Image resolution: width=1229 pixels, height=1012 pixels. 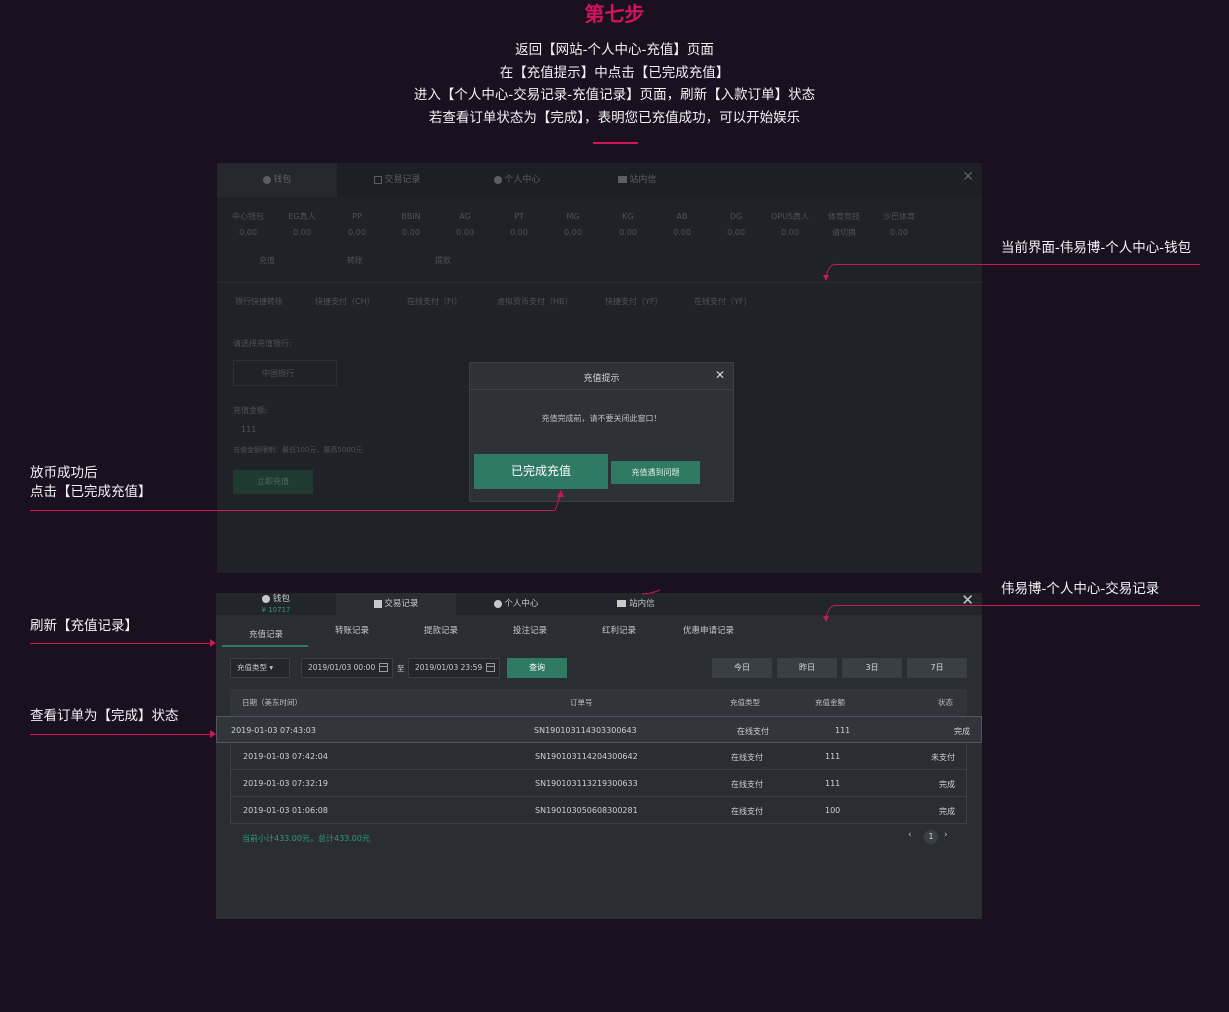 I want to click on balance-item: AB 0.00, so click(x=682, y=224).